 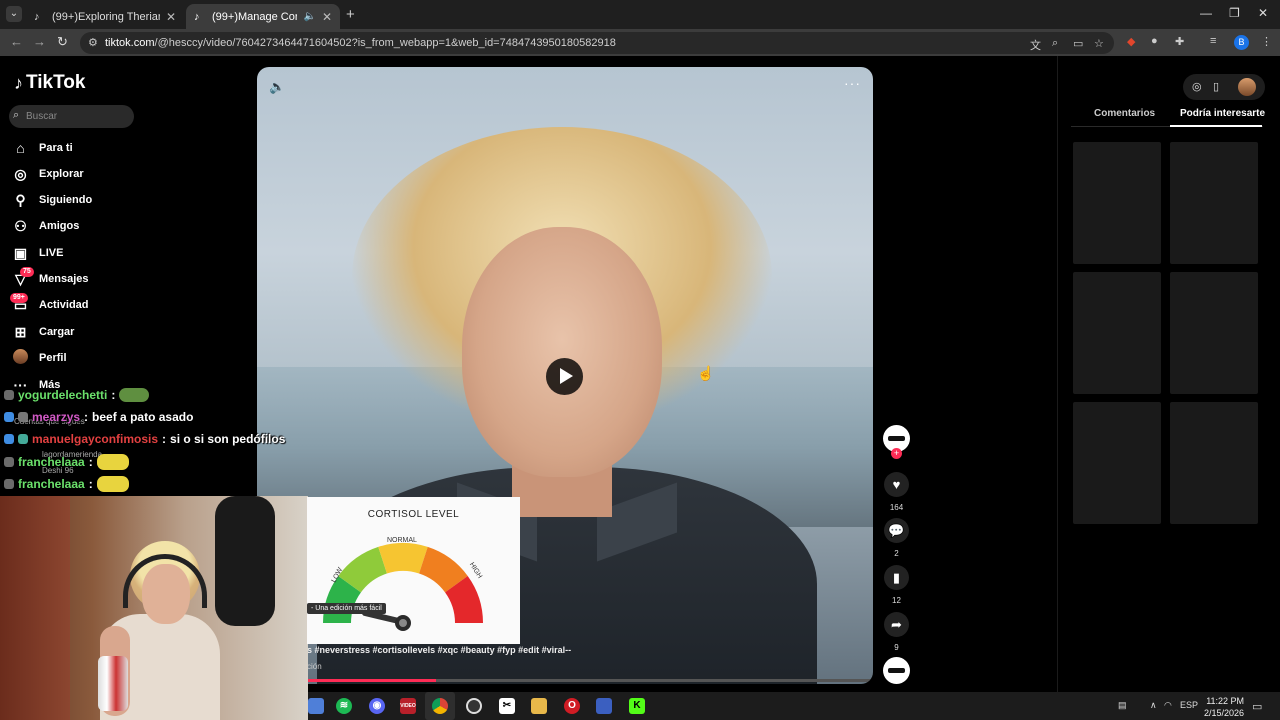 What do you see at coordinates (1179, 41) in the screenshot?
I see `extensions-puzzle-icon: ✚` at bounding box center [1179, 41].